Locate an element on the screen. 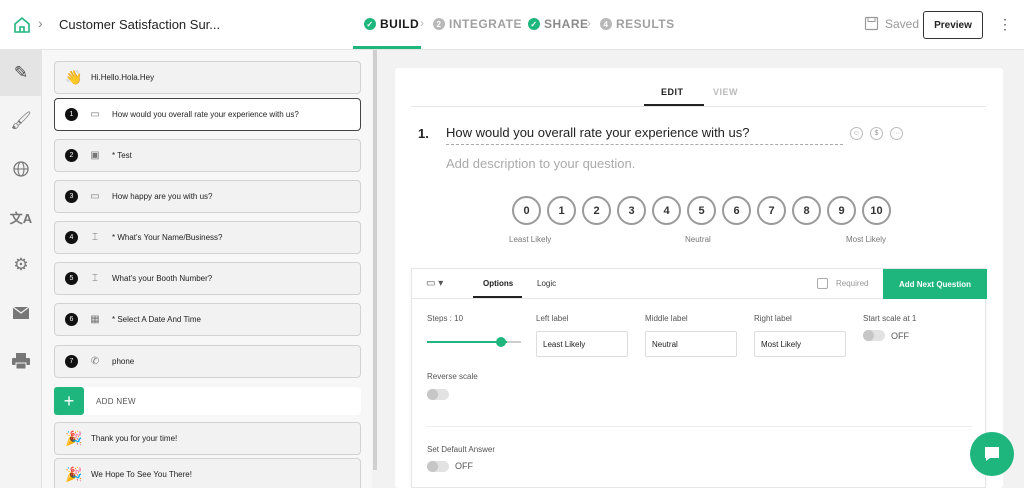 The height and width of the screenshot is (488, 1024). scale-option: 6 is located at coordinates (736, 210).